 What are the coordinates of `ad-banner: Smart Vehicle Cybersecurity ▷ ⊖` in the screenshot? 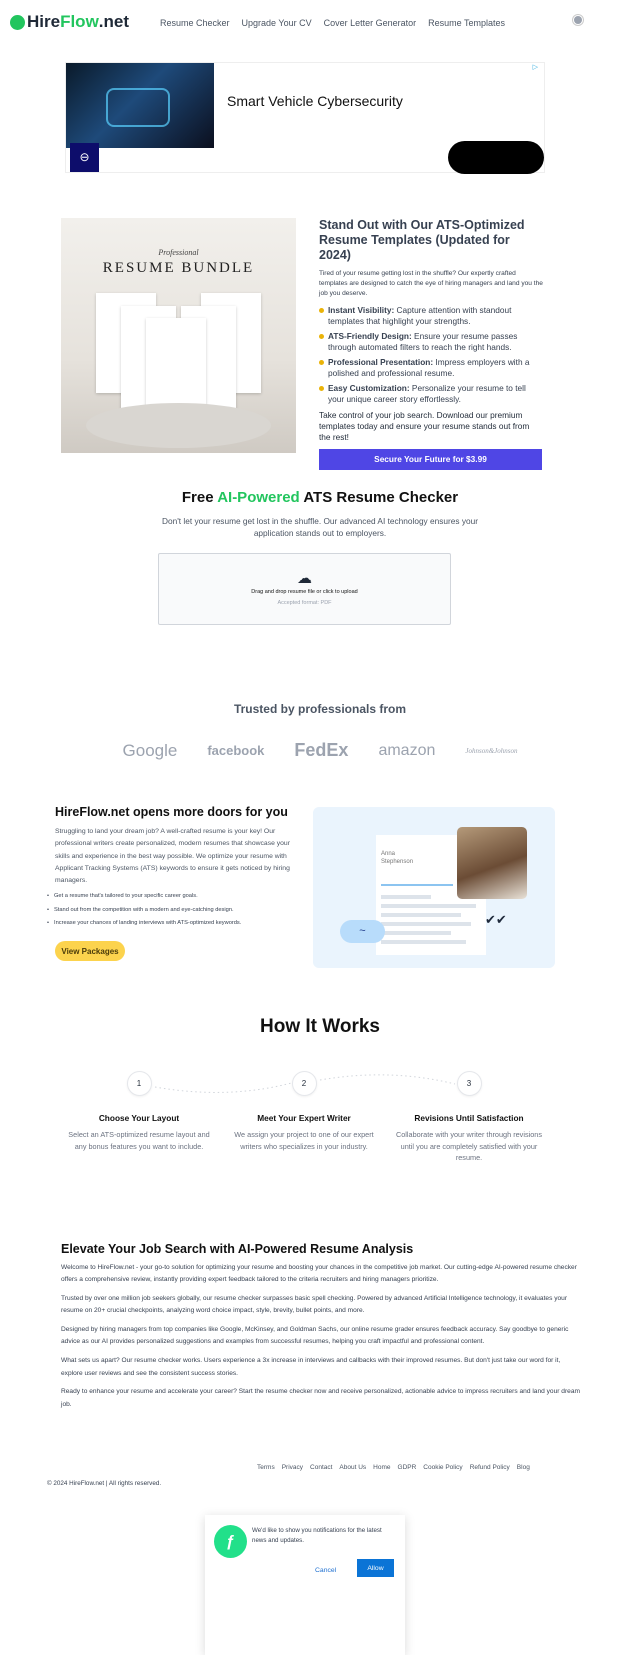 It's located at (305, 118).